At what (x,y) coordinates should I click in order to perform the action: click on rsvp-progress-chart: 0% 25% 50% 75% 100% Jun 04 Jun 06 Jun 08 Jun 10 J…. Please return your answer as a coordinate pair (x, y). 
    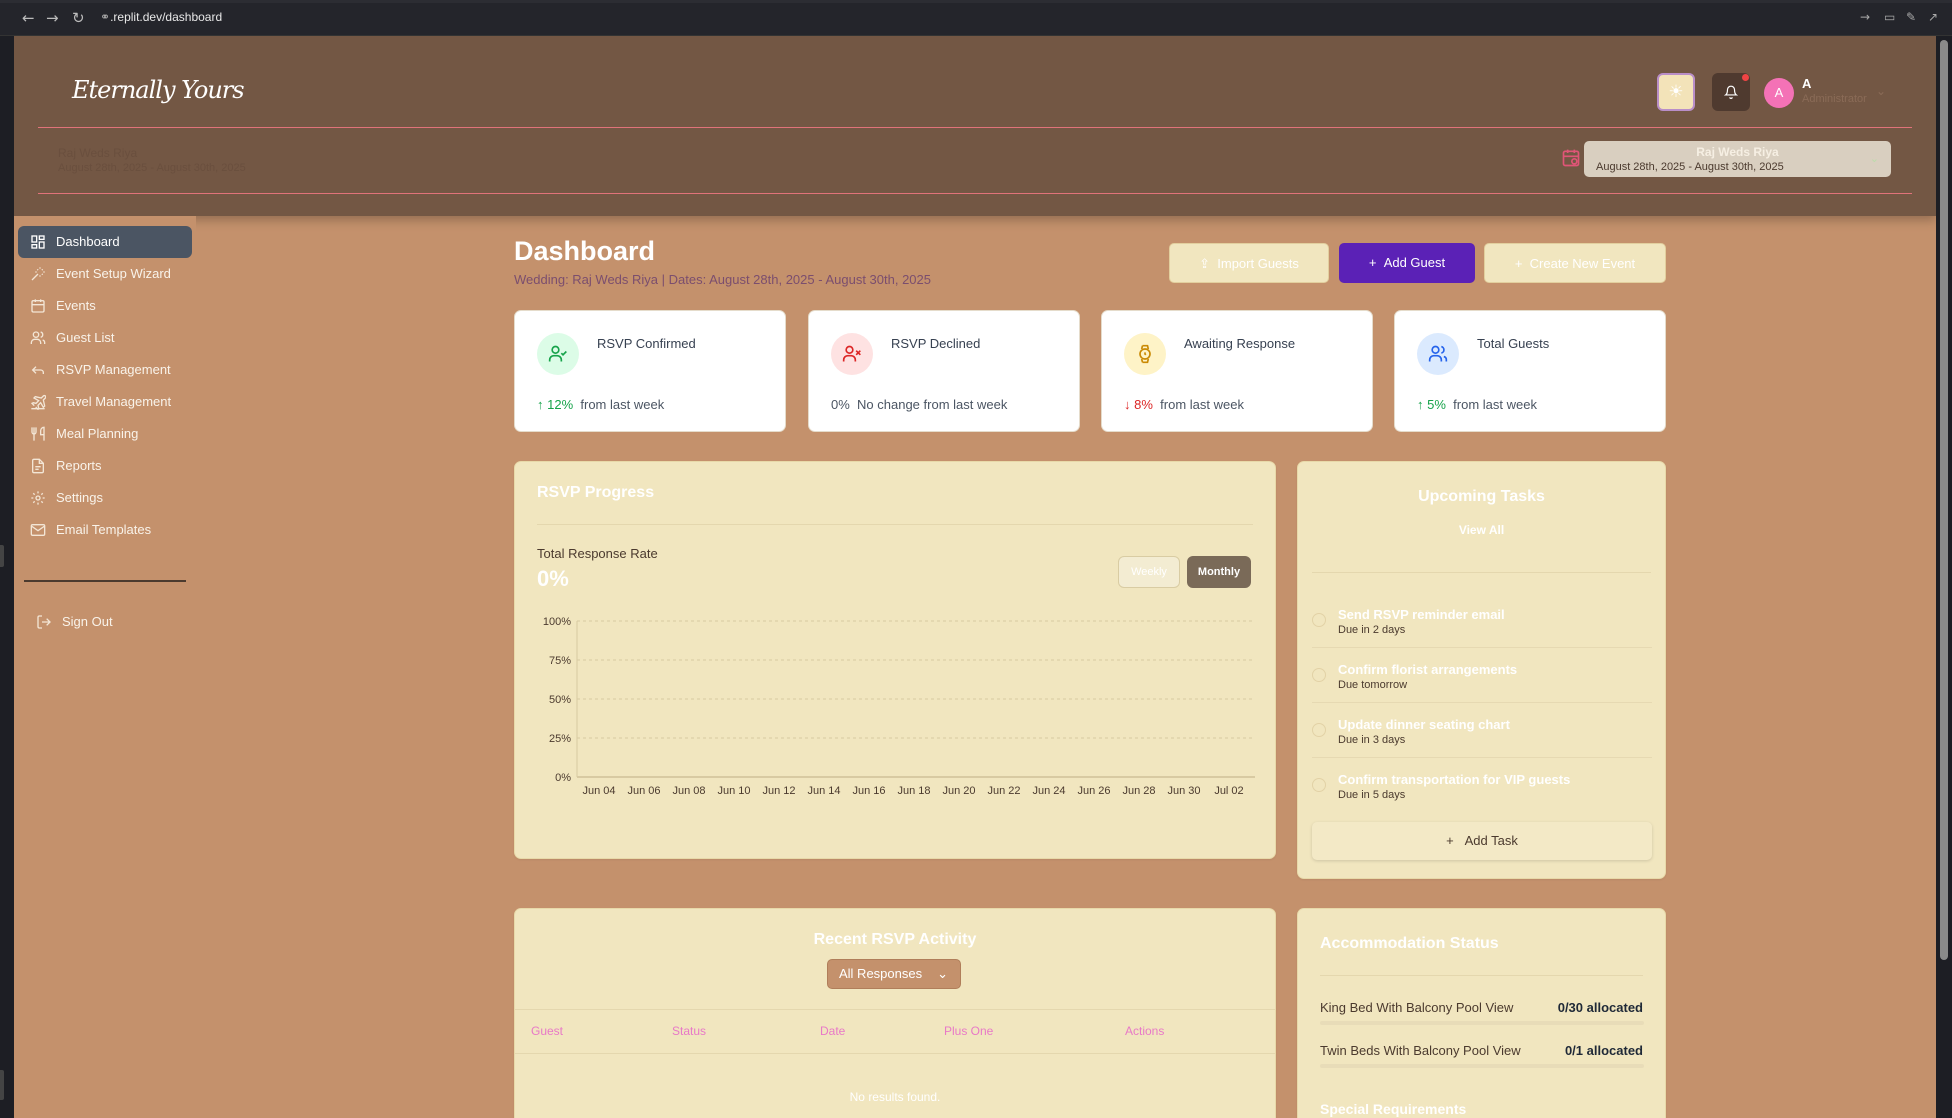
    Looking at the image, I should click on (899, 706).